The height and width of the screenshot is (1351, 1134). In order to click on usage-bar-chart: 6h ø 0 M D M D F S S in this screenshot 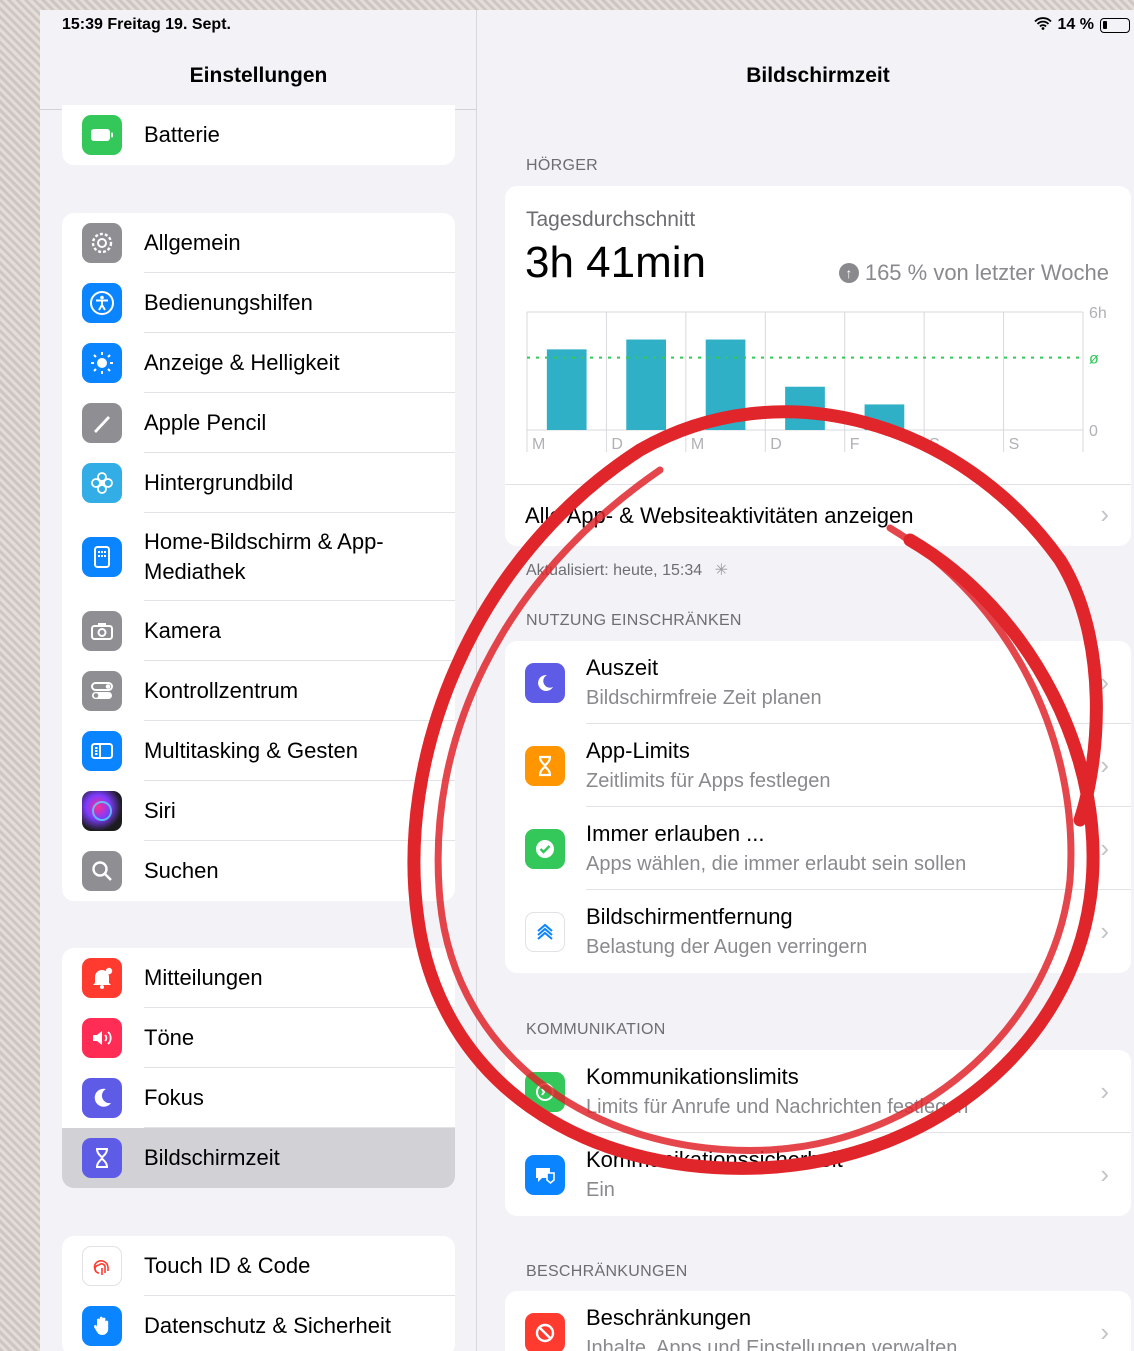, I will do `click(818, 384)`.